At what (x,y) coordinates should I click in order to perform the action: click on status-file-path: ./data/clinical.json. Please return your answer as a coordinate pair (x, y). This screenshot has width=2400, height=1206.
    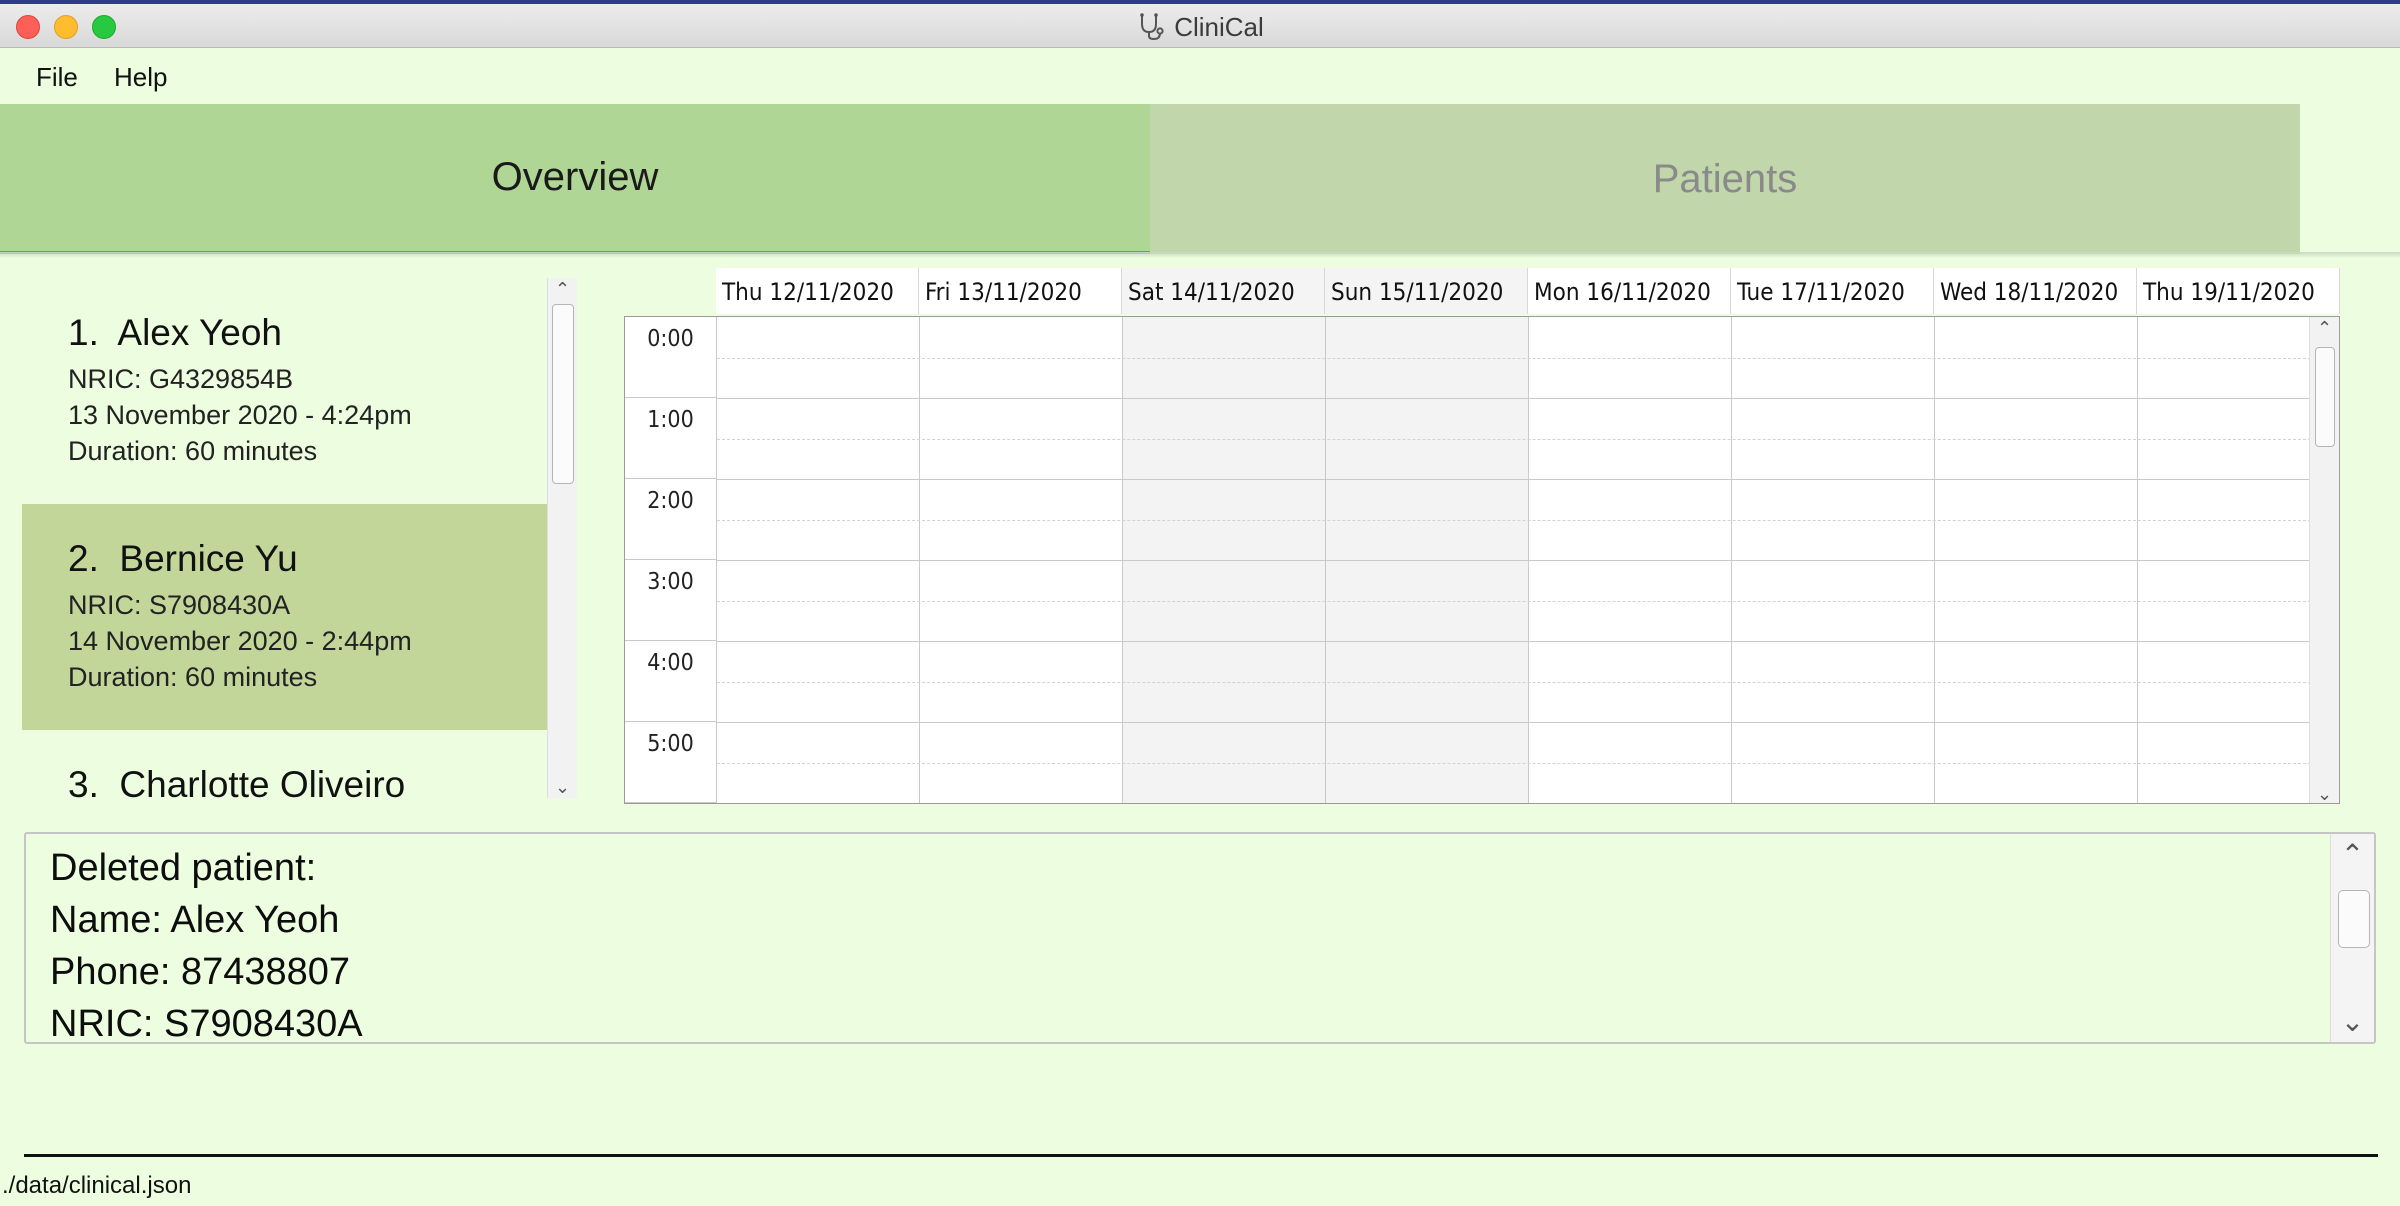
    Looking at the image, I should click on (97, 1185).